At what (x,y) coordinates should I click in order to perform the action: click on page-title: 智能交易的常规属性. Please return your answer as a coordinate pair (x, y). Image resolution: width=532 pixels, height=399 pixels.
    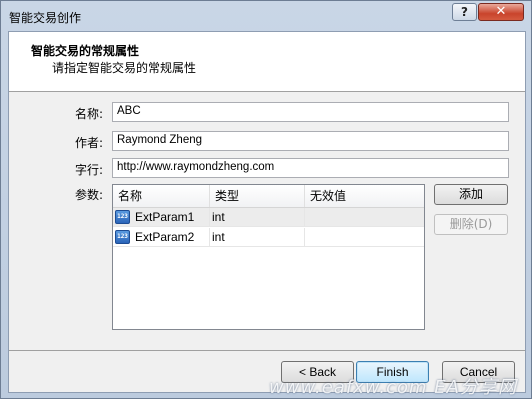
    Looking at the image, I should click on (85, 51).